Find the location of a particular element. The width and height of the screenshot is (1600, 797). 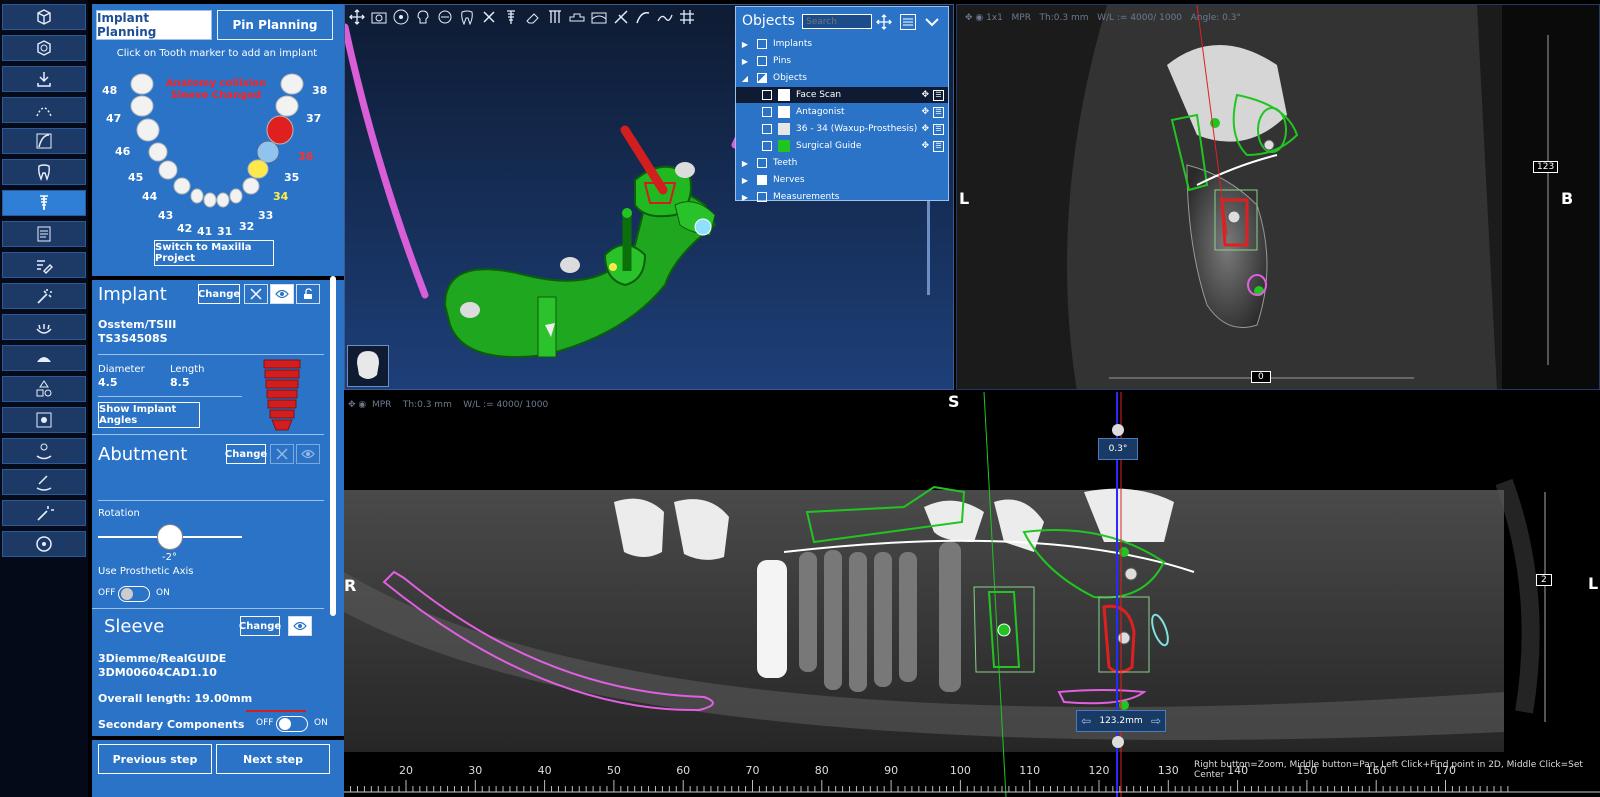

next-step-button: Next step is located at coordinates (273, 759).